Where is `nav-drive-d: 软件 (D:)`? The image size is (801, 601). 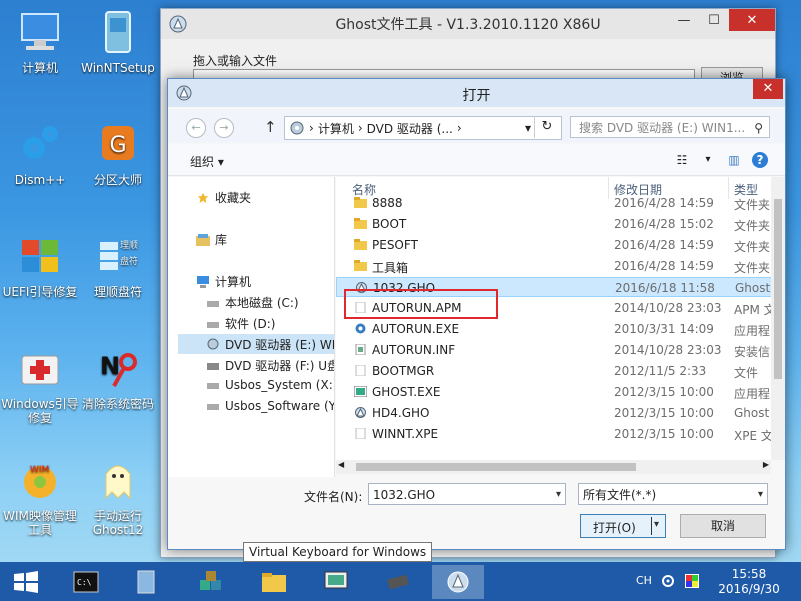 nav-drive-d: 软件 (D:) is located at coordinates (240, 323).